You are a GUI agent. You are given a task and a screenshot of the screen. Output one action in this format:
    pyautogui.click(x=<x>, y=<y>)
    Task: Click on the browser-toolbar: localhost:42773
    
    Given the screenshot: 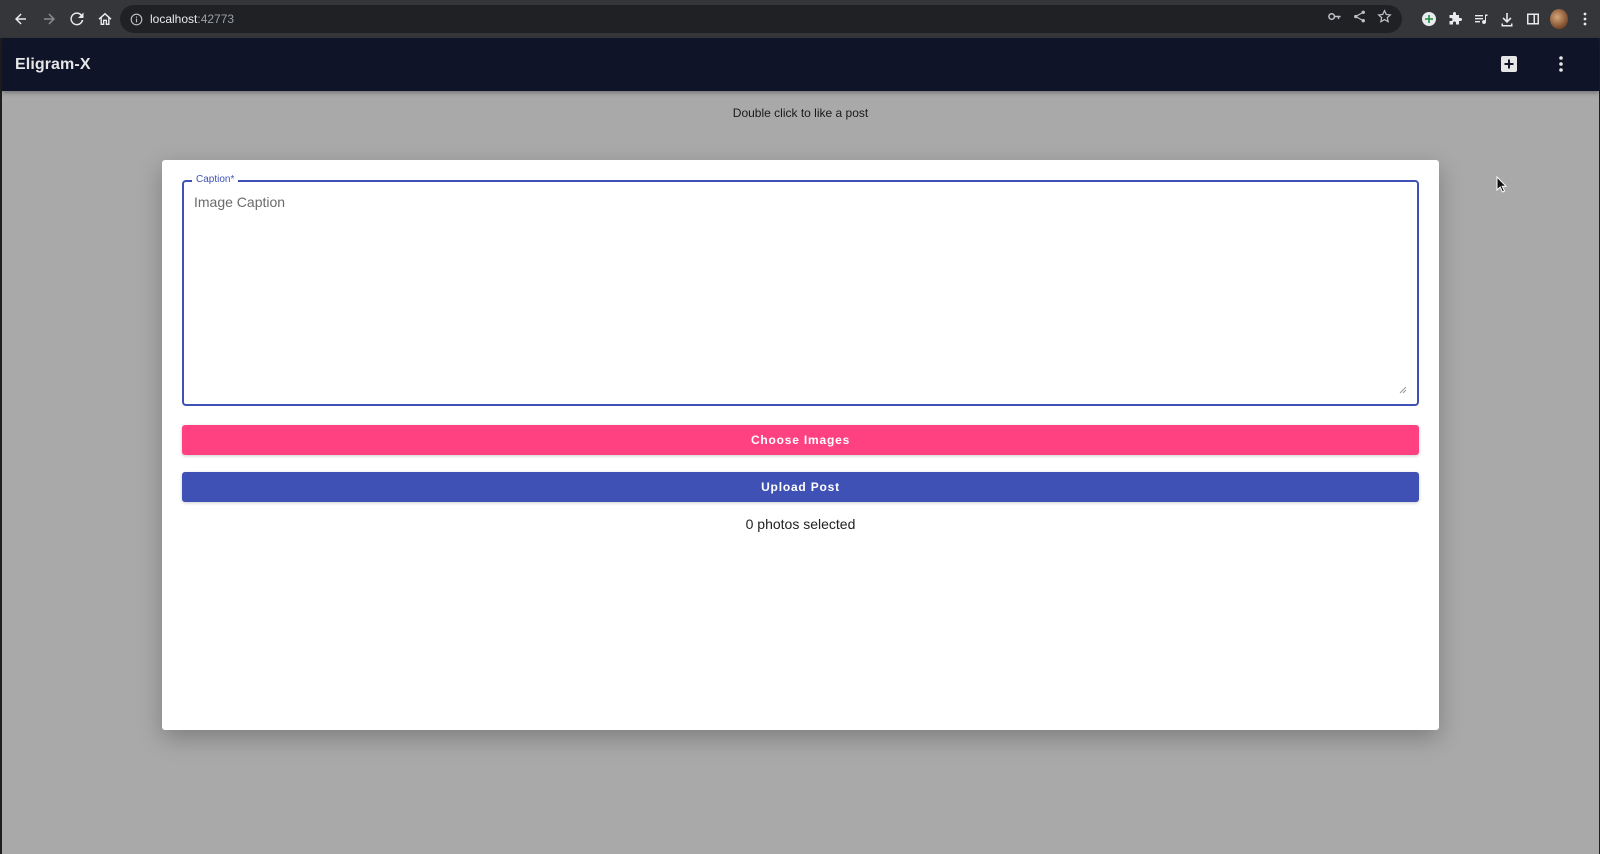 What is the action you would take?
    pyautogui.click(x=800, y=19)
    